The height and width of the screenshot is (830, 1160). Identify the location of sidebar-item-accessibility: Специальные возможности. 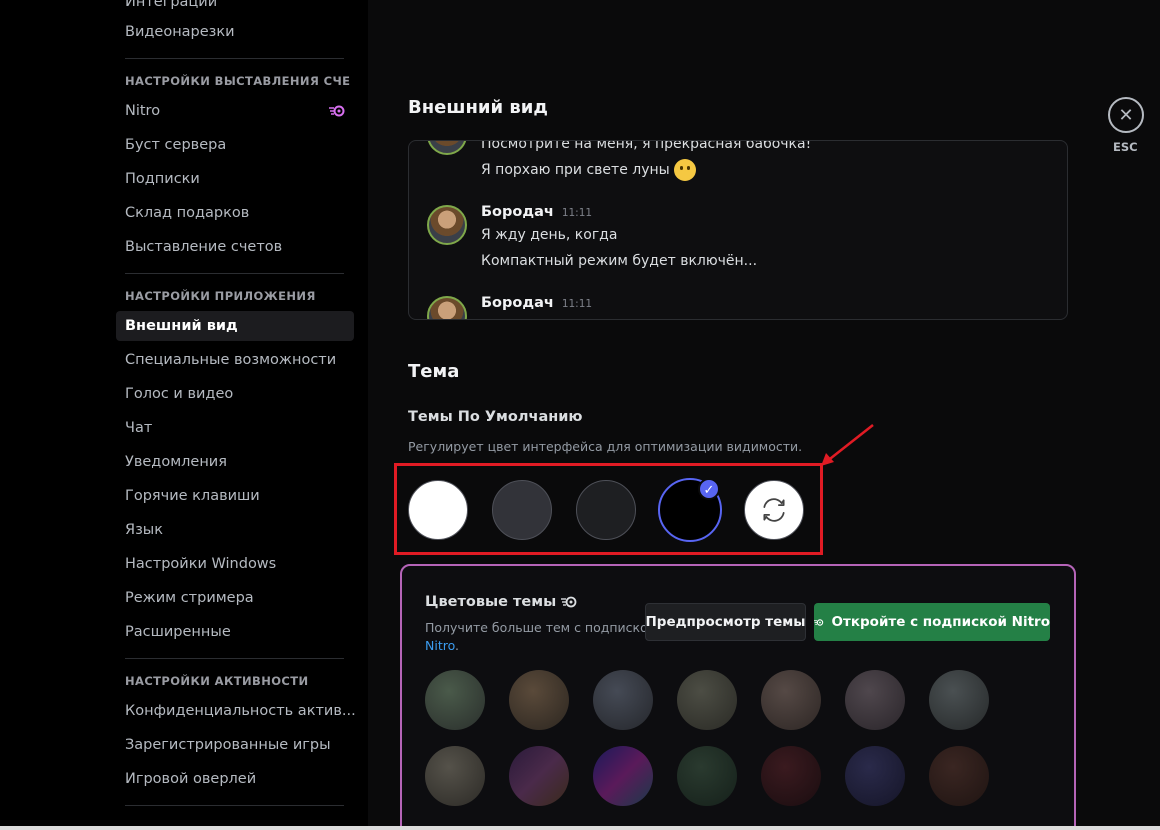
(235, 360).